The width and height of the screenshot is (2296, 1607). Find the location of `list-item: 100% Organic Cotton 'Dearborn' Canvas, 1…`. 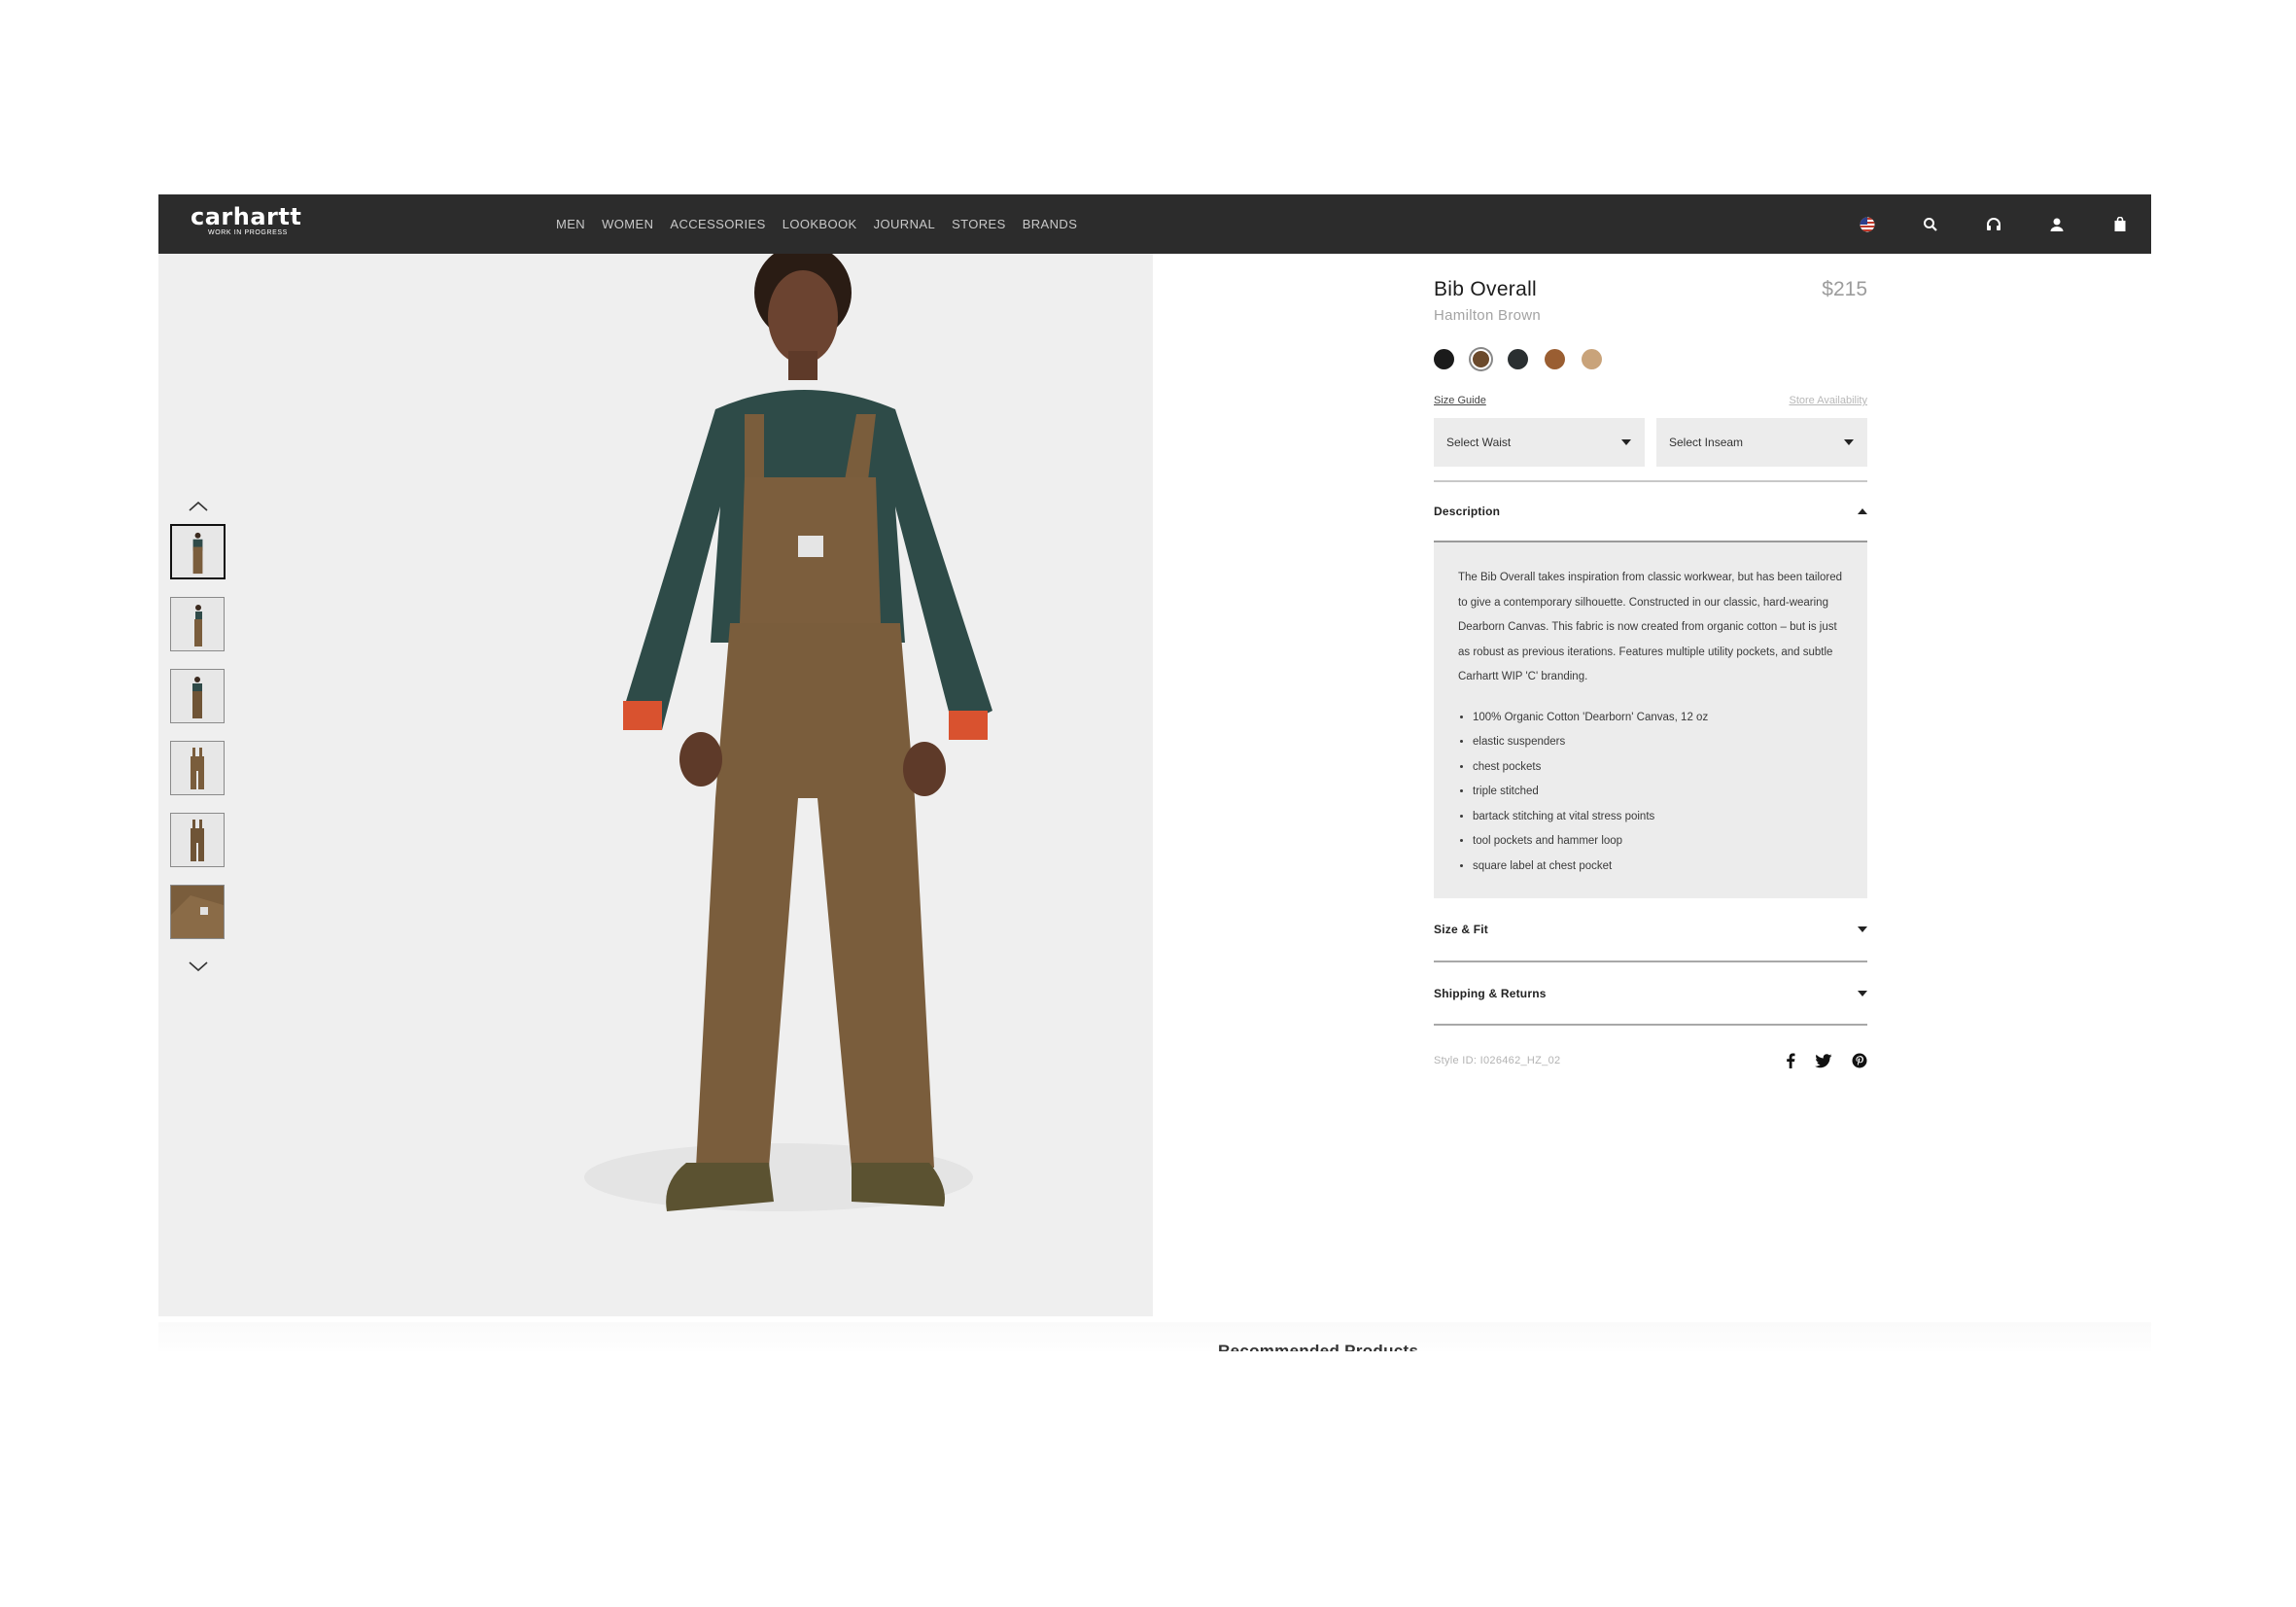

list-item: 100% Organic Cotton 'Dearborn' Canvas, 1… is located at coordinates (1658, 719).